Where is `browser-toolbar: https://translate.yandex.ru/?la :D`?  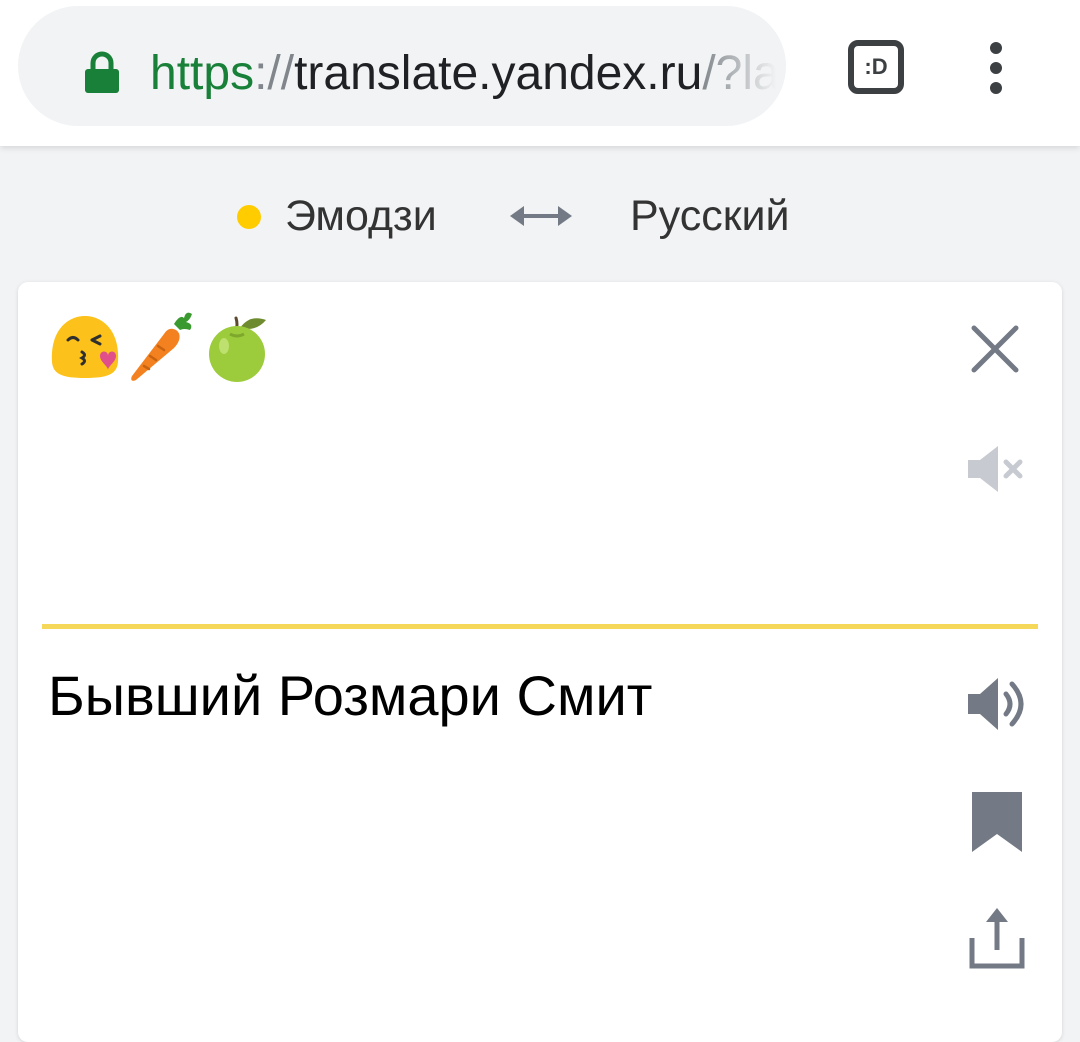 browser-toolbar: https://translate.yandex.ru/?la :D is located at coordinates (540, 73).